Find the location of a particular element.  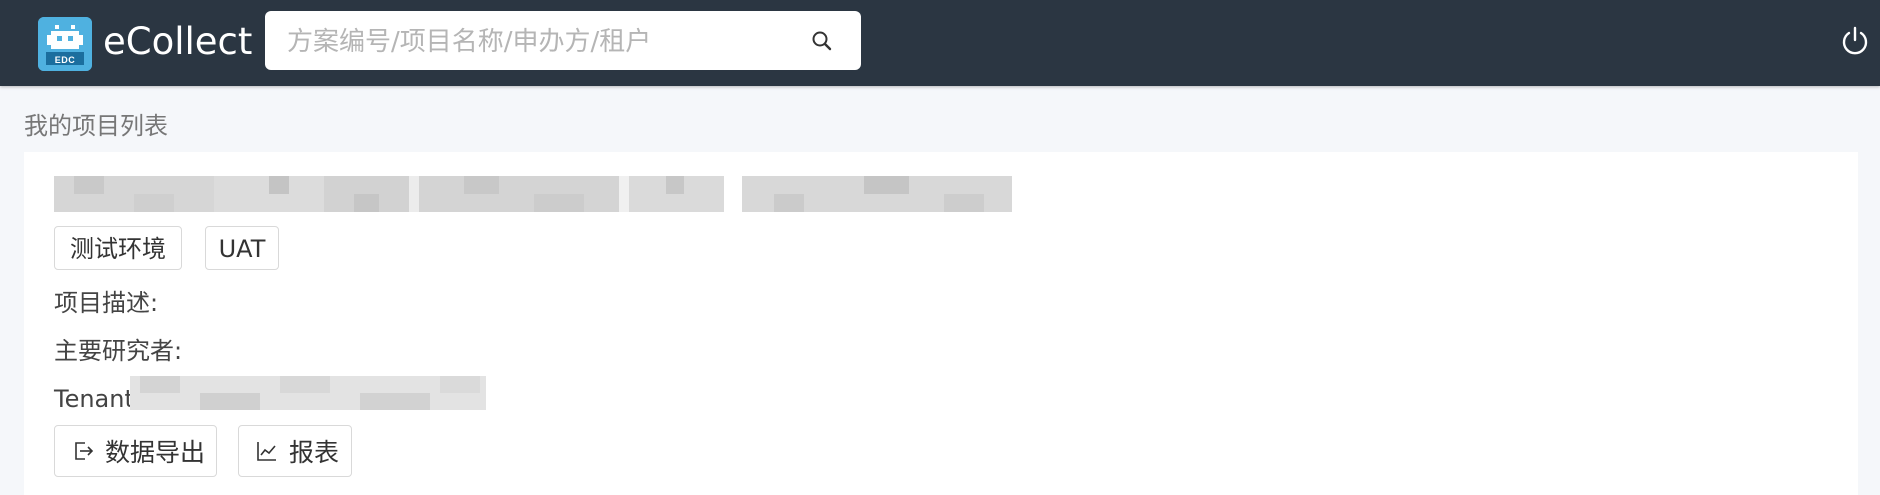

project-name-redacted is located at coordinates (567, 194).